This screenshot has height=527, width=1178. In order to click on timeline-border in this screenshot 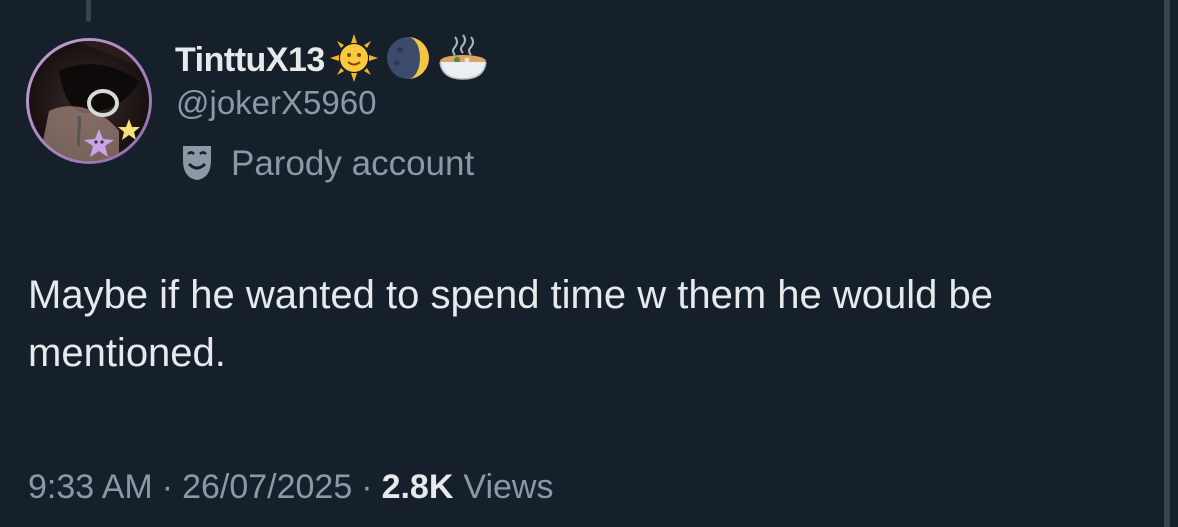, I will do `click(1167, 263)`.